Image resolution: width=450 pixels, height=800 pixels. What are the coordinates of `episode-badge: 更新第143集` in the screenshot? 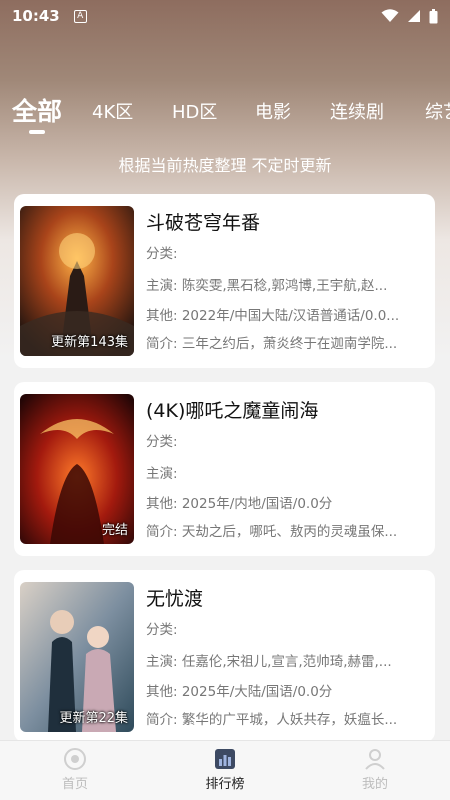 It's located at (89, 342).